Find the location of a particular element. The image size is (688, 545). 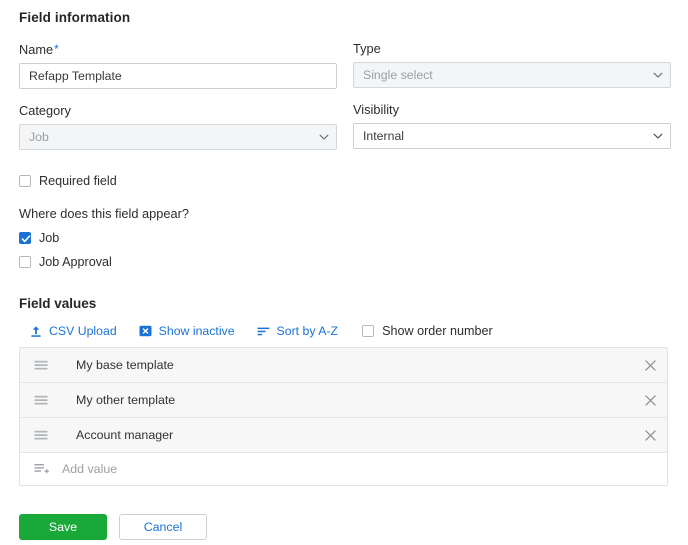

sort-az-button: Sort by A-Z is located at coordinates (298, 331).